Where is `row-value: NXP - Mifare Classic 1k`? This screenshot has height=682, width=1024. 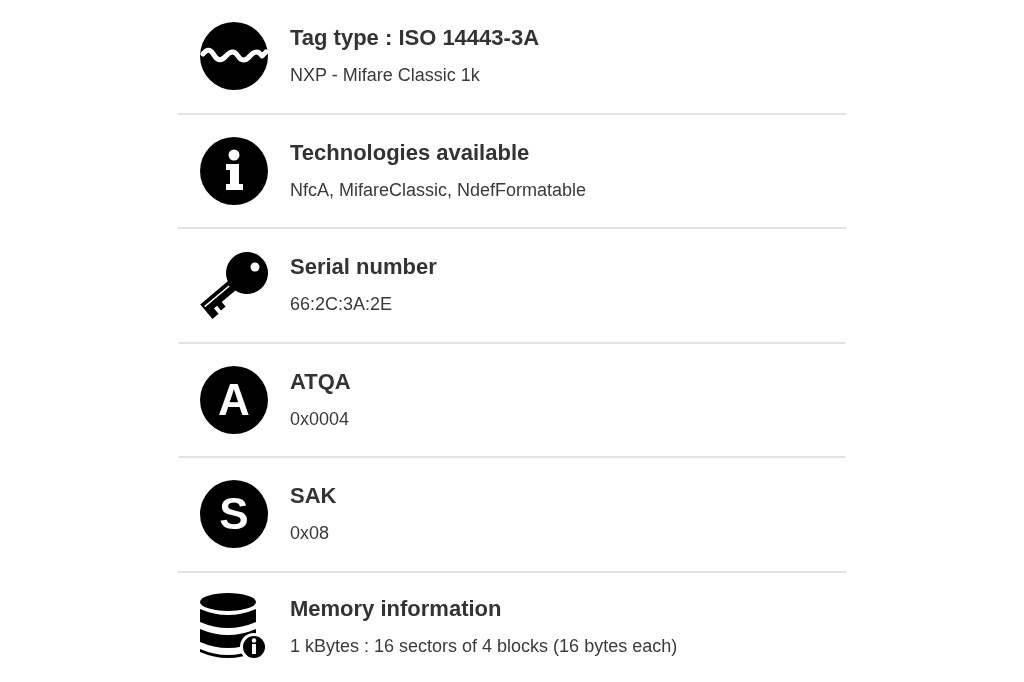 row-value: NXP - Mifare Classic 1k is located at coordinates (385, 76).